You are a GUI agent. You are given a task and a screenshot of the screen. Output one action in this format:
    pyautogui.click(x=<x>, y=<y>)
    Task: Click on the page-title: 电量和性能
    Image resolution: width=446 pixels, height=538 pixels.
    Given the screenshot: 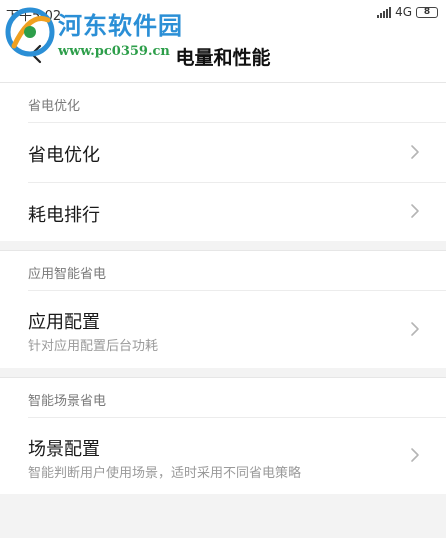 What is the action you would take?
    pyautogui.click(x=223, y=58)
    